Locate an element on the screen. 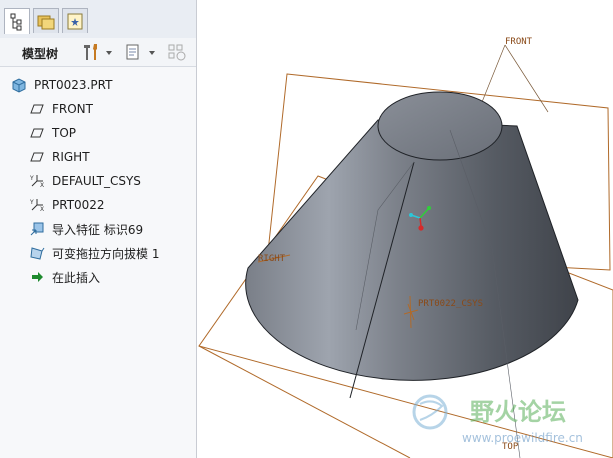 Image resolution: width=613 pixels, height=458 pixels. tree-item-label: DEFAULT_CSYS is located at coordinates (96, 181).